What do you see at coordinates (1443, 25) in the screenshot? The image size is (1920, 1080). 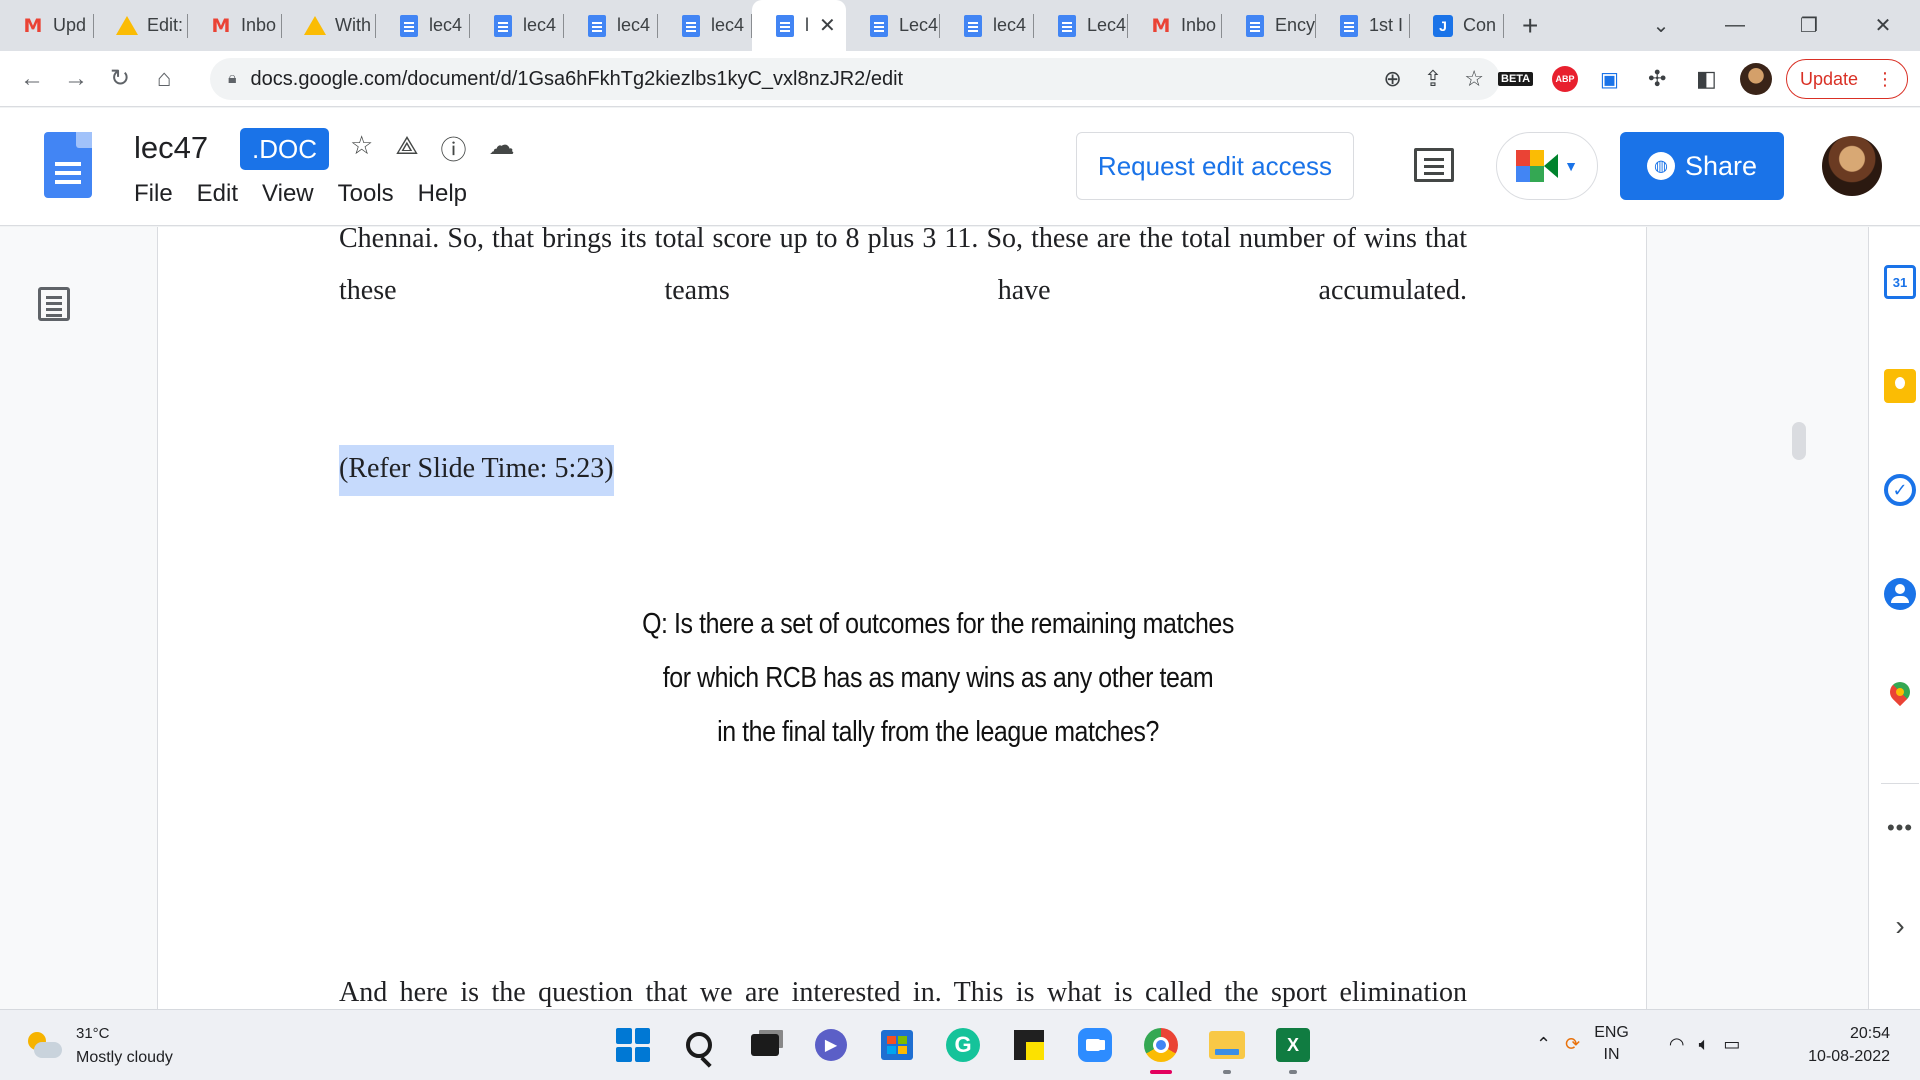 I see `j-icon: J` at bounding box center [1443, 25].